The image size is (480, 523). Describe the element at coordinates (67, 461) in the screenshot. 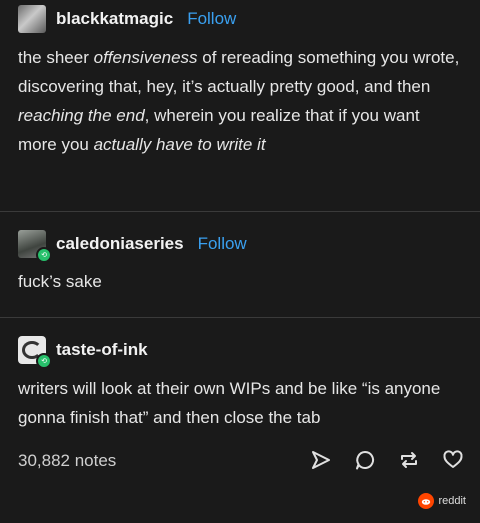

I see `notes-count: 30,882 notes` at that location.